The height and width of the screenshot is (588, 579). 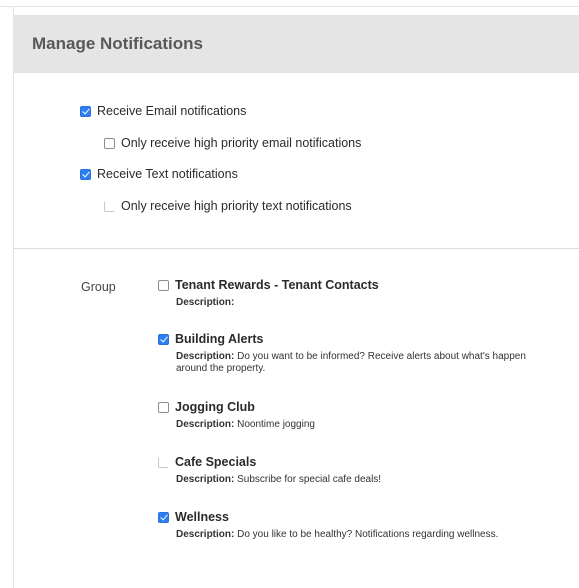 What do you see at coordinates (85, 111) in the screenshot?
I see `email-checkbox` at bounding box center [85, 111].